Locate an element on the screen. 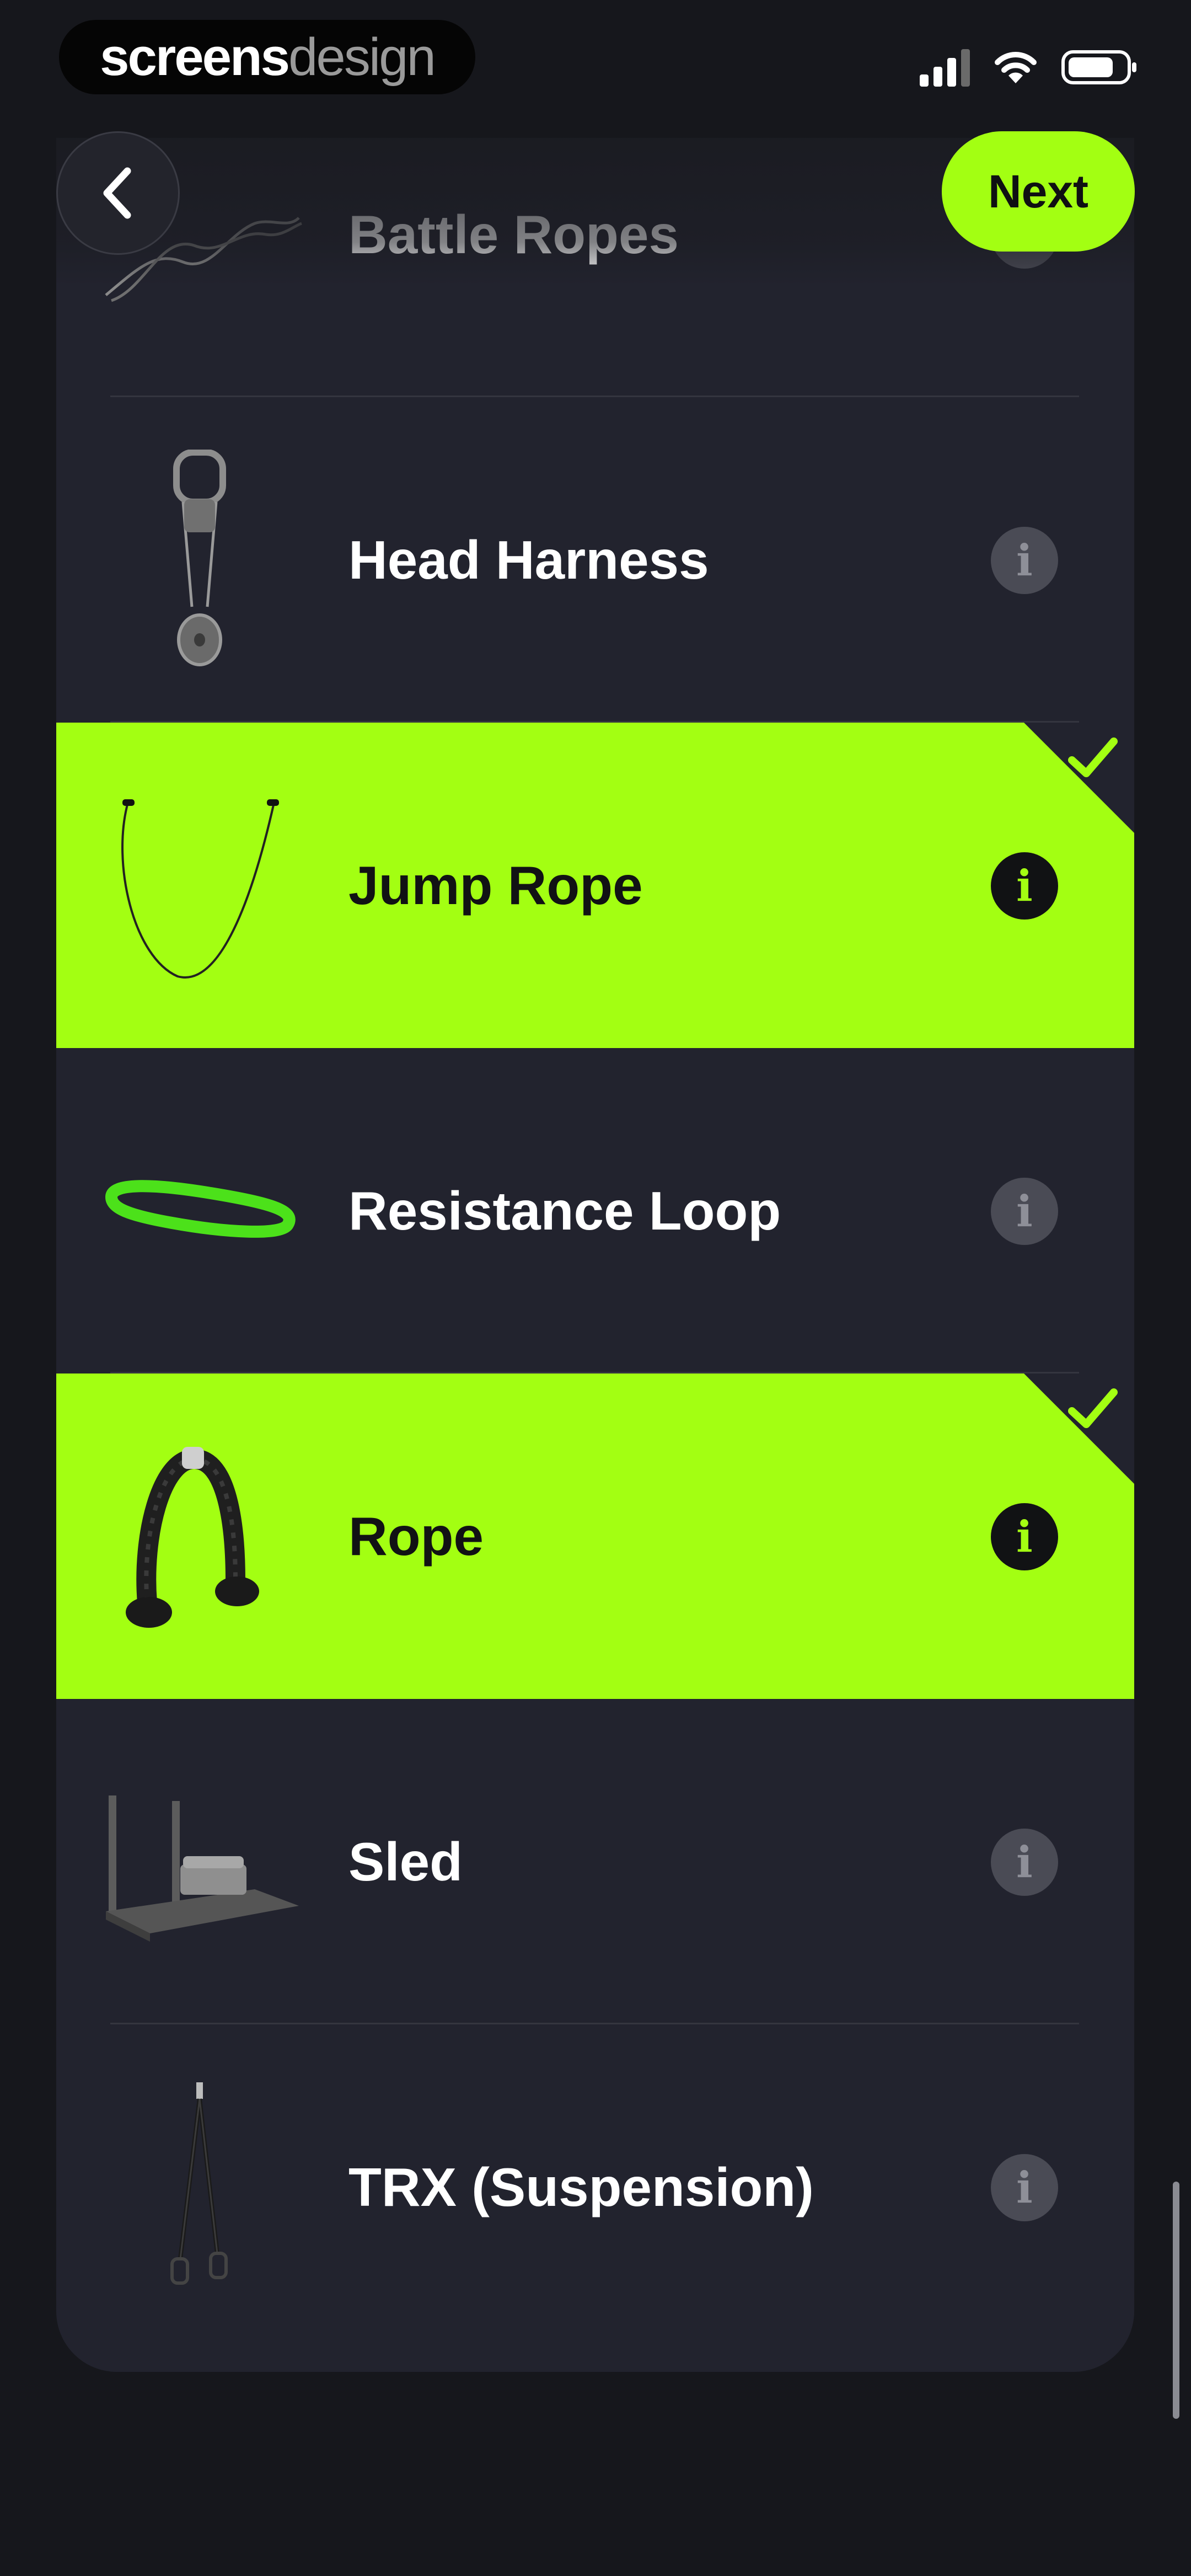 This screenshot has height=2576, width=1191. tricep-rope-image is located at coordinates (200, 1536).